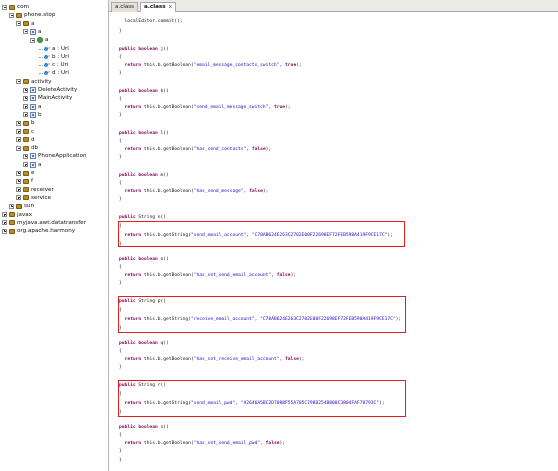  What do you see at coordinates (54, 223) in the screenshot?
I see `tree-node: myjava.awt.datatransfer` at bounding box center [54, 223].